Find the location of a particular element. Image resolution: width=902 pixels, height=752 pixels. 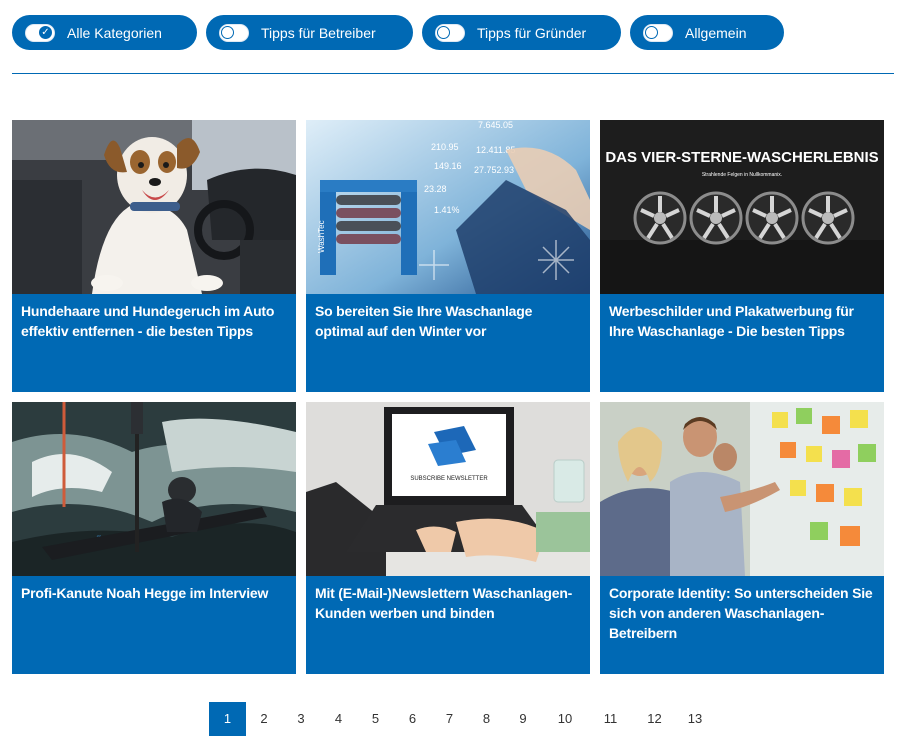

filter-tips-operators: Tipps für Betreiber is located at coordinates (309, 32).